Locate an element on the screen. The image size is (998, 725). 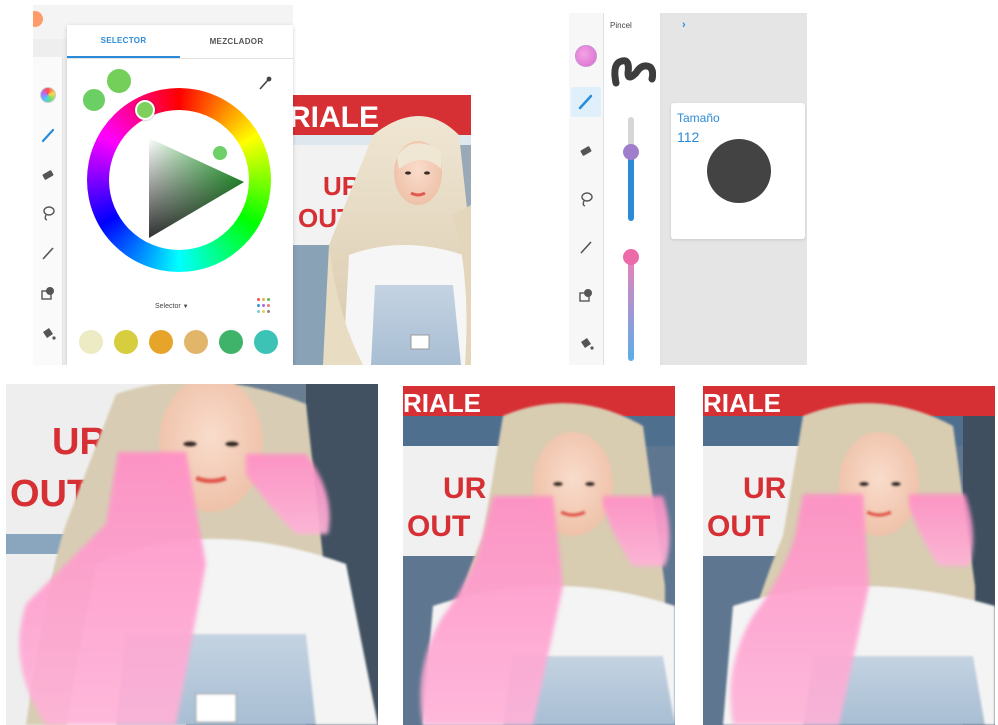
eyedropper-icon is located at coordinates (265, 83).